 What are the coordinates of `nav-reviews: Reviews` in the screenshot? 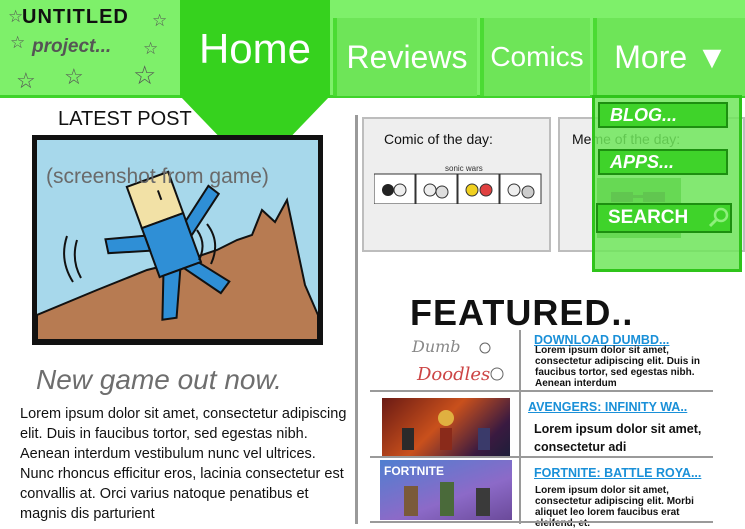 It's located at (405, 57).